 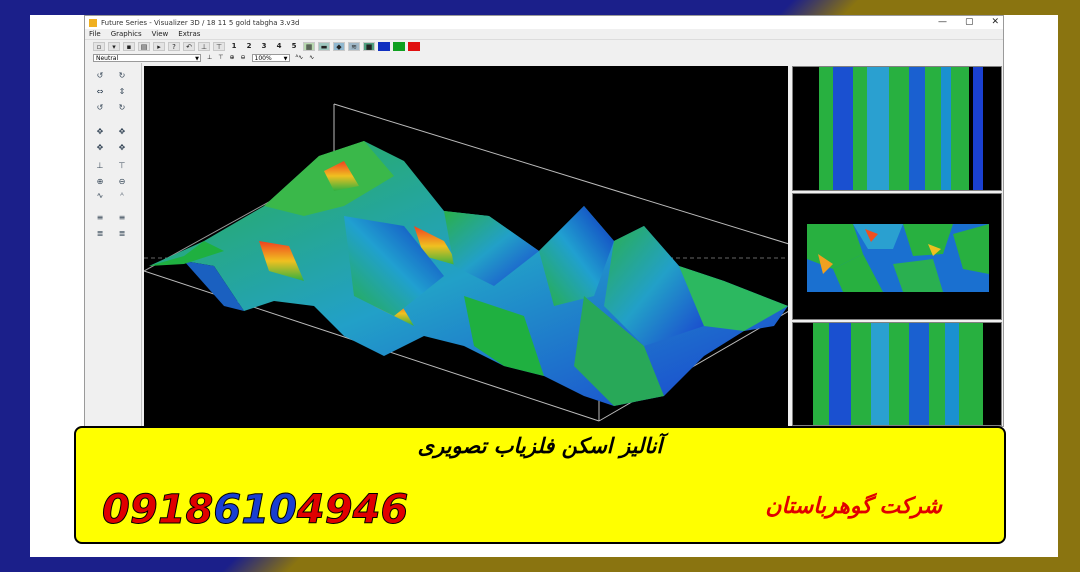 What do you see at coordinates (122, 147) in the screenshot?
I see `move-down-icon: ✥` at bounding box center [122, 147].